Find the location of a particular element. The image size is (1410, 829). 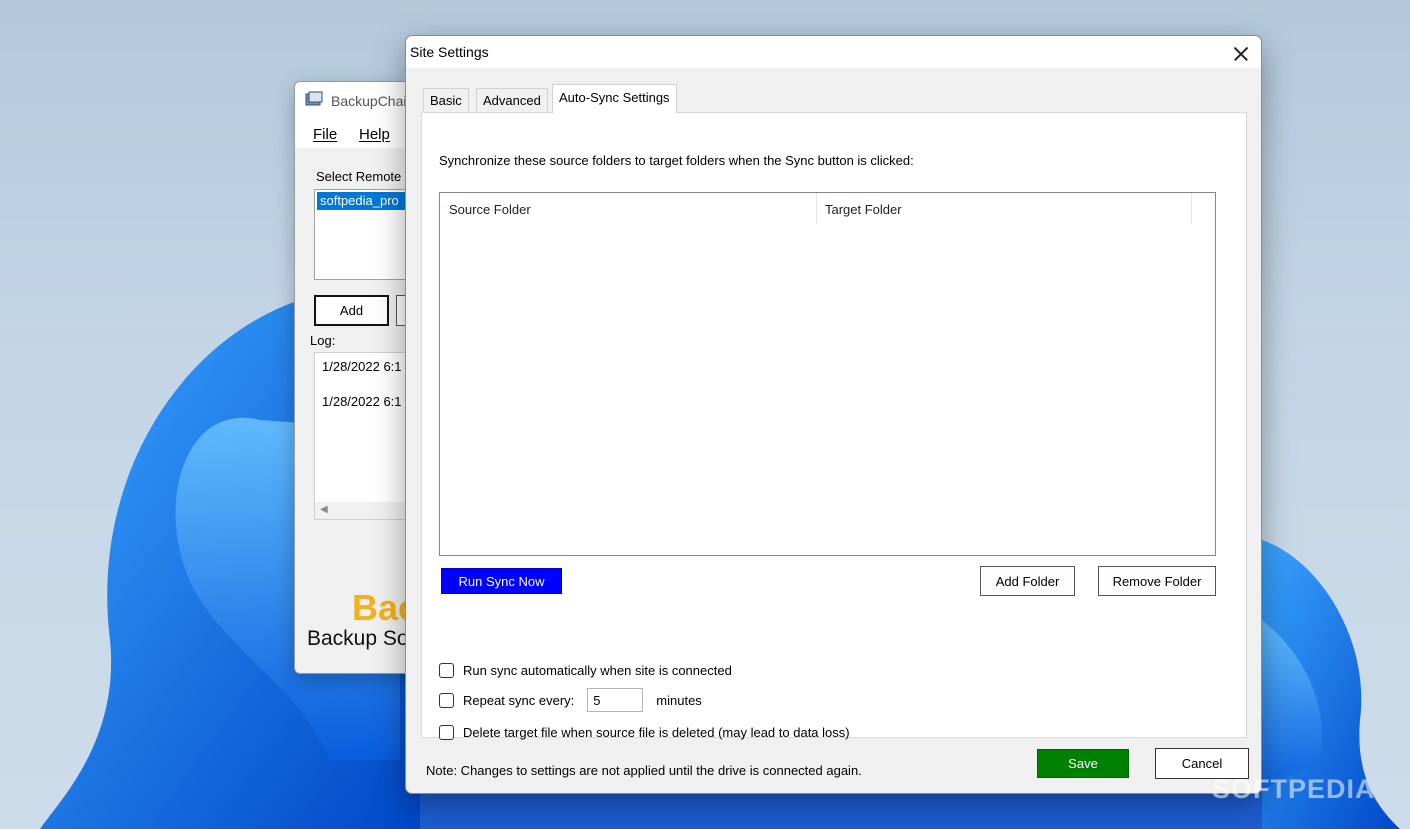

tab-auto-sync-settings: Auto-Sync Settings is located at coordinates (614, 98).